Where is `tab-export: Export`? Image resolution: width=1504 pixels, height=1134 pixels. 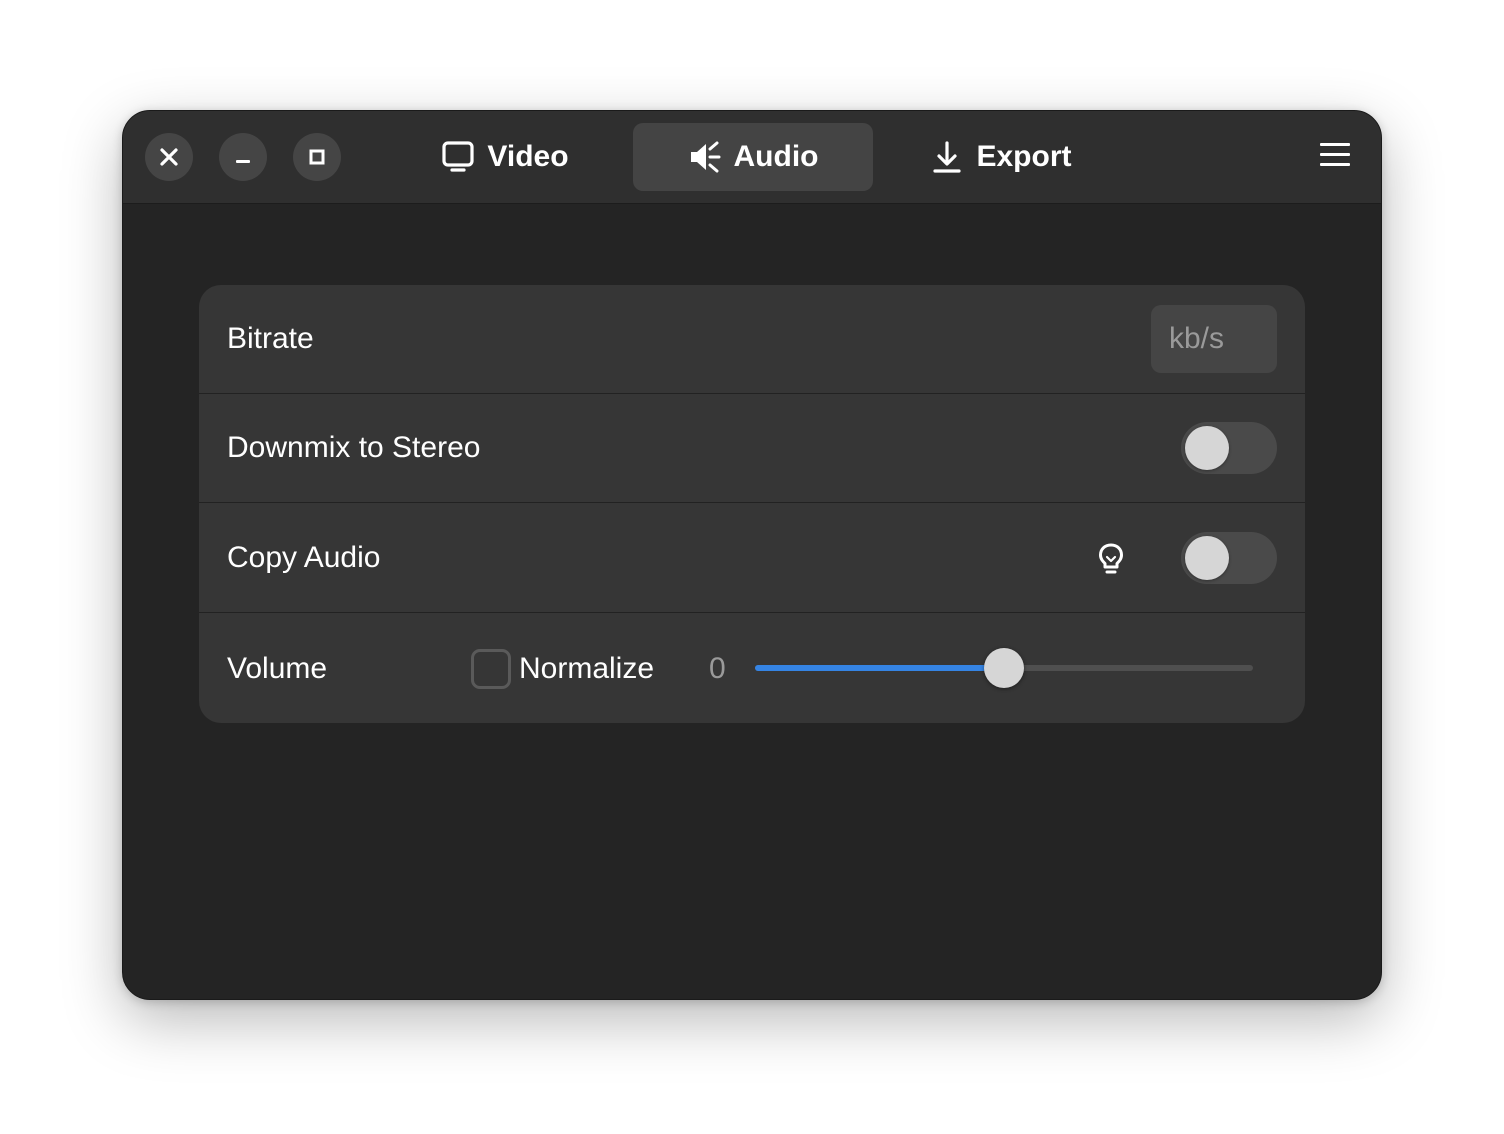
tab-export: Export is located at coordinates (1001, 157).